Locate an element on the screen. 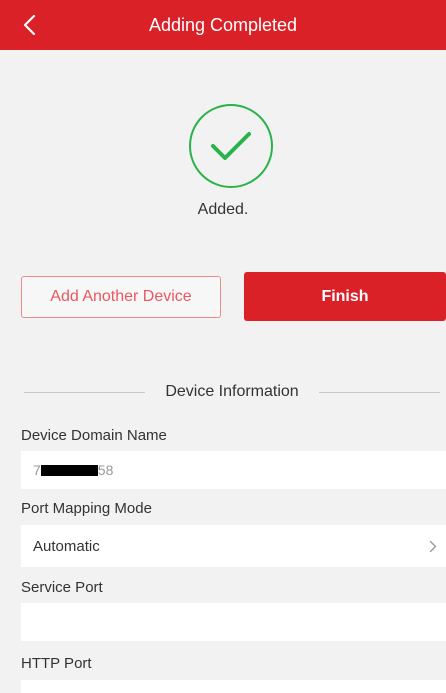  domain-name-suffix: 58 is located at coordinates (105, 470).